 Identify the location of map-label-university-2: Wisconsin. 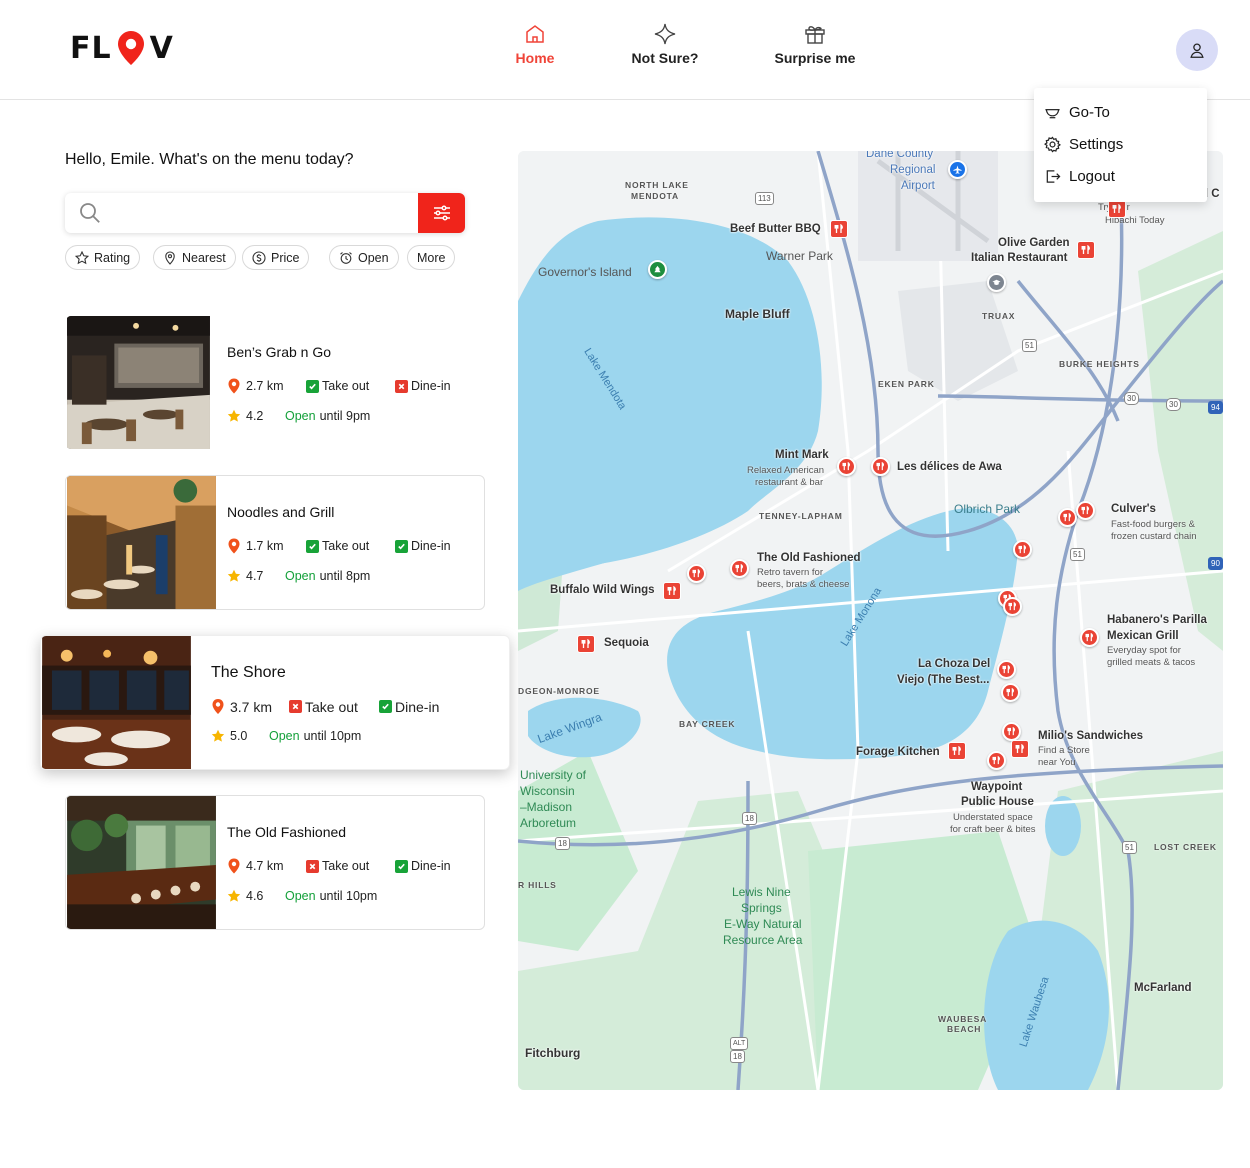
(547, 791).